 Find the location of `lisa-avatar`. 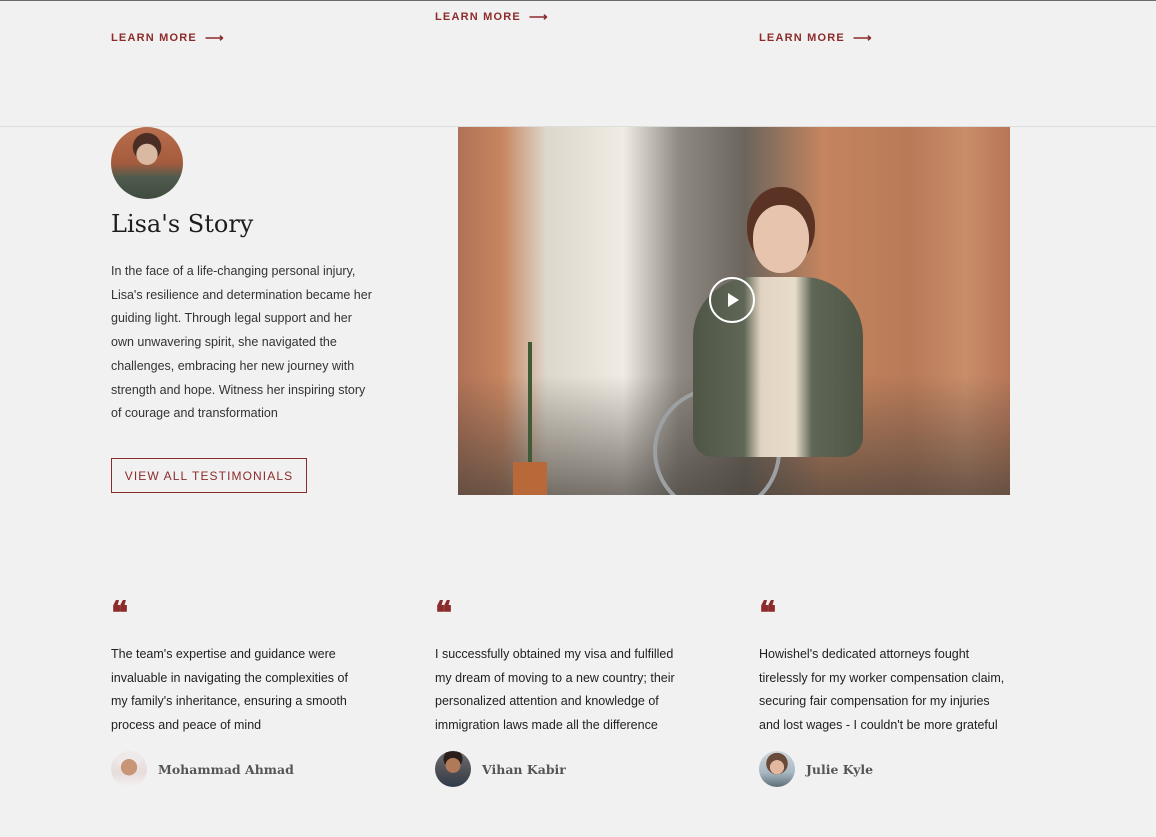

lisa-avatar is located at coordinates (147, 163).